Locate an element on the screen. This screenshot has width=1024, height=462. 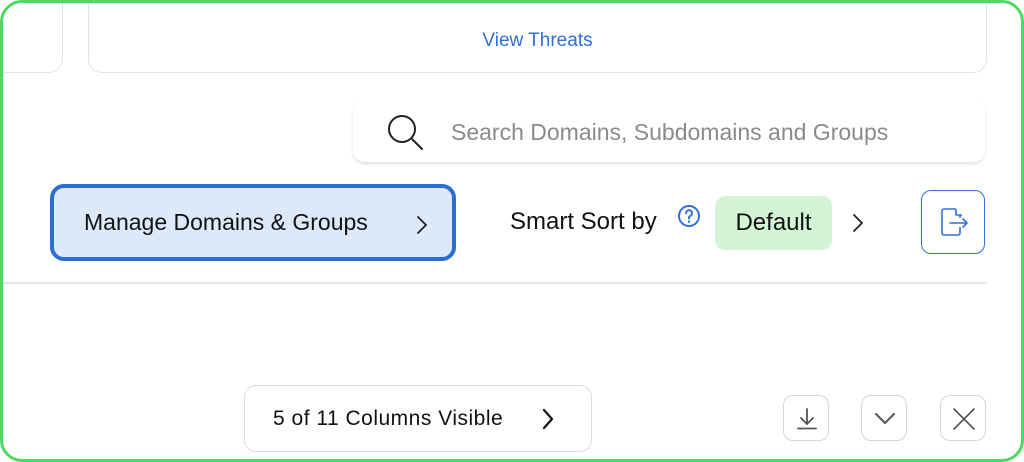
smart-sort-label: Smart Sort by is located at coordinates (583, 221).